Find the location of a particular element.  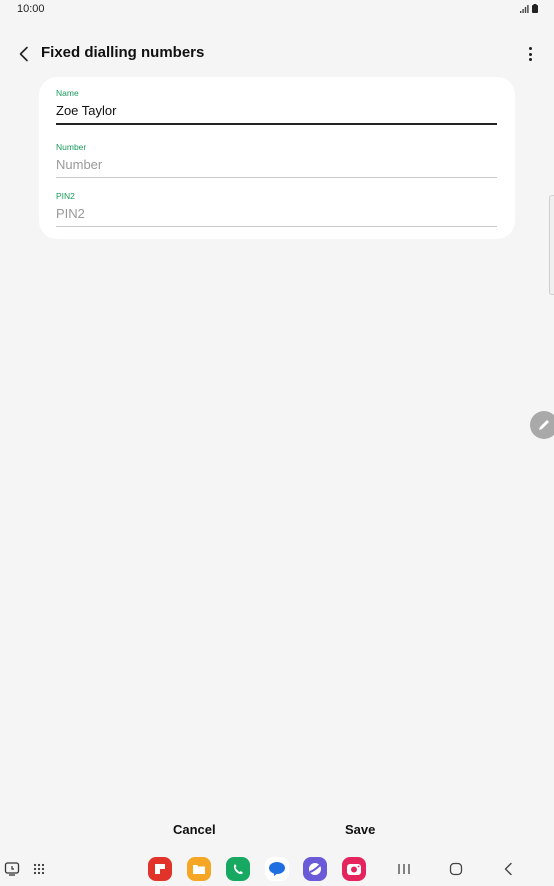

name-field: Name is located at coordinates (276, 106).